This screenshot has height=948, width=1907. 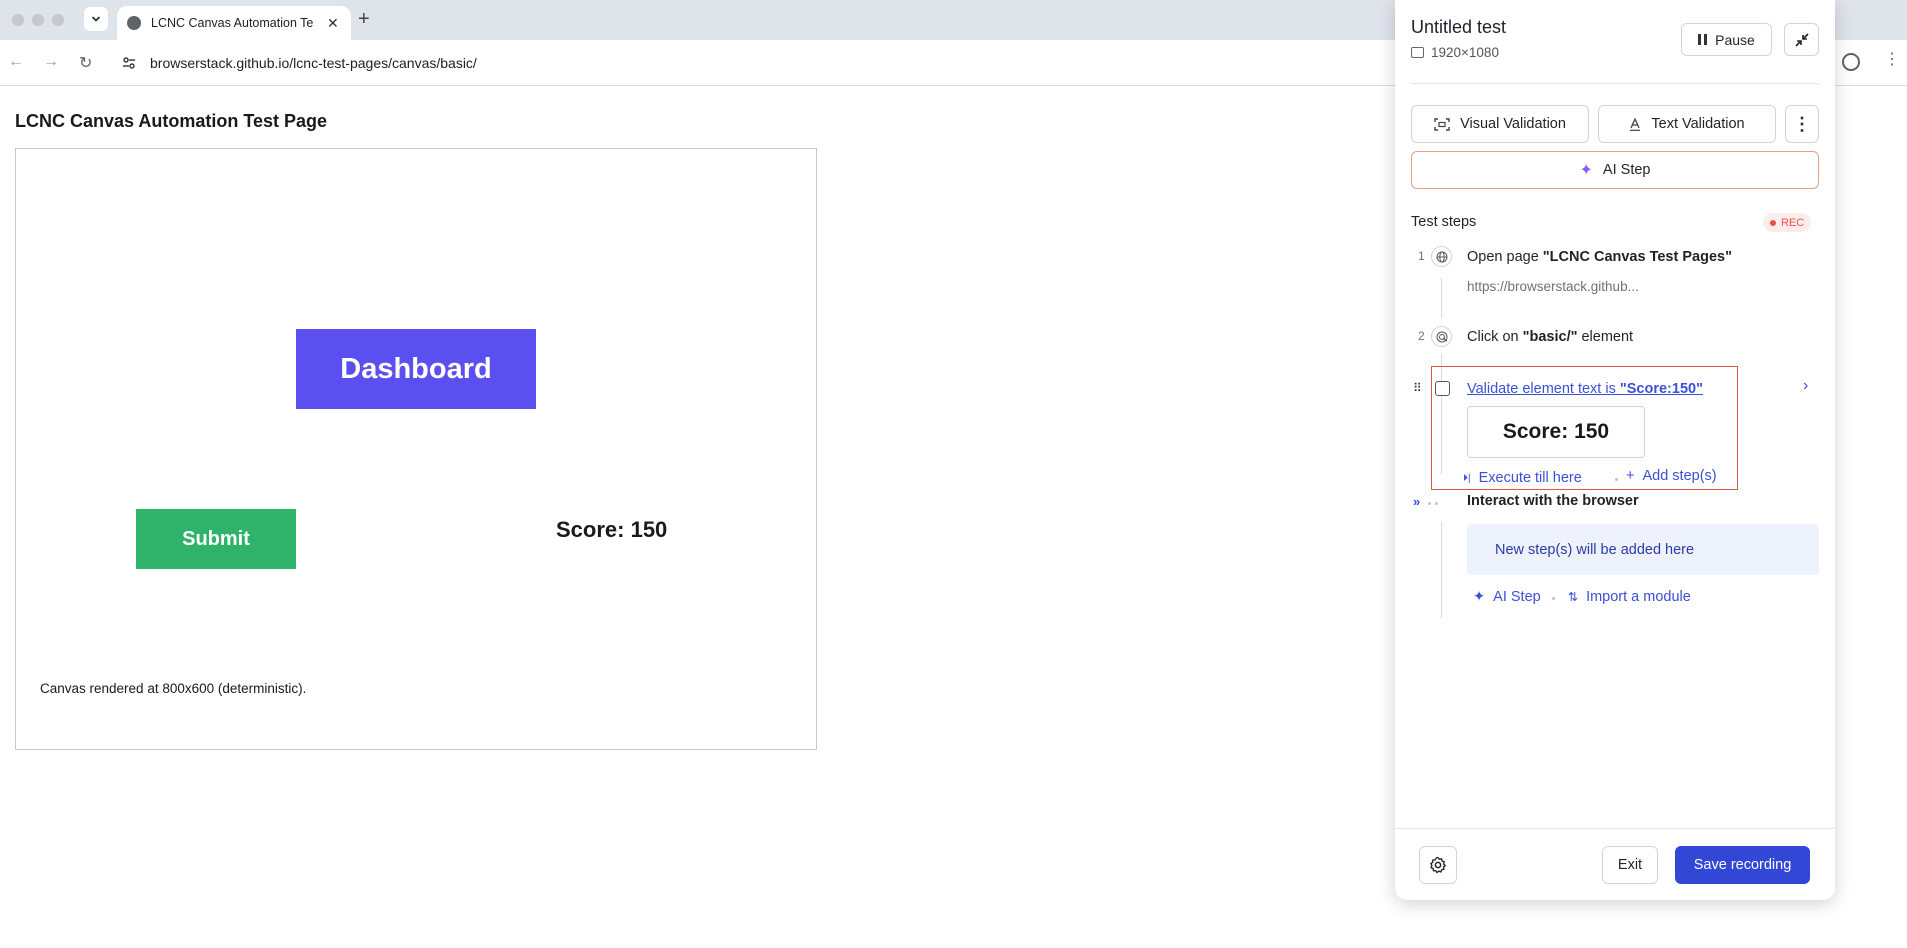 What do you see at coordinates (1615, 828) in the screenshot?
I see `footer-divider` at bounding box center [1615, 828].